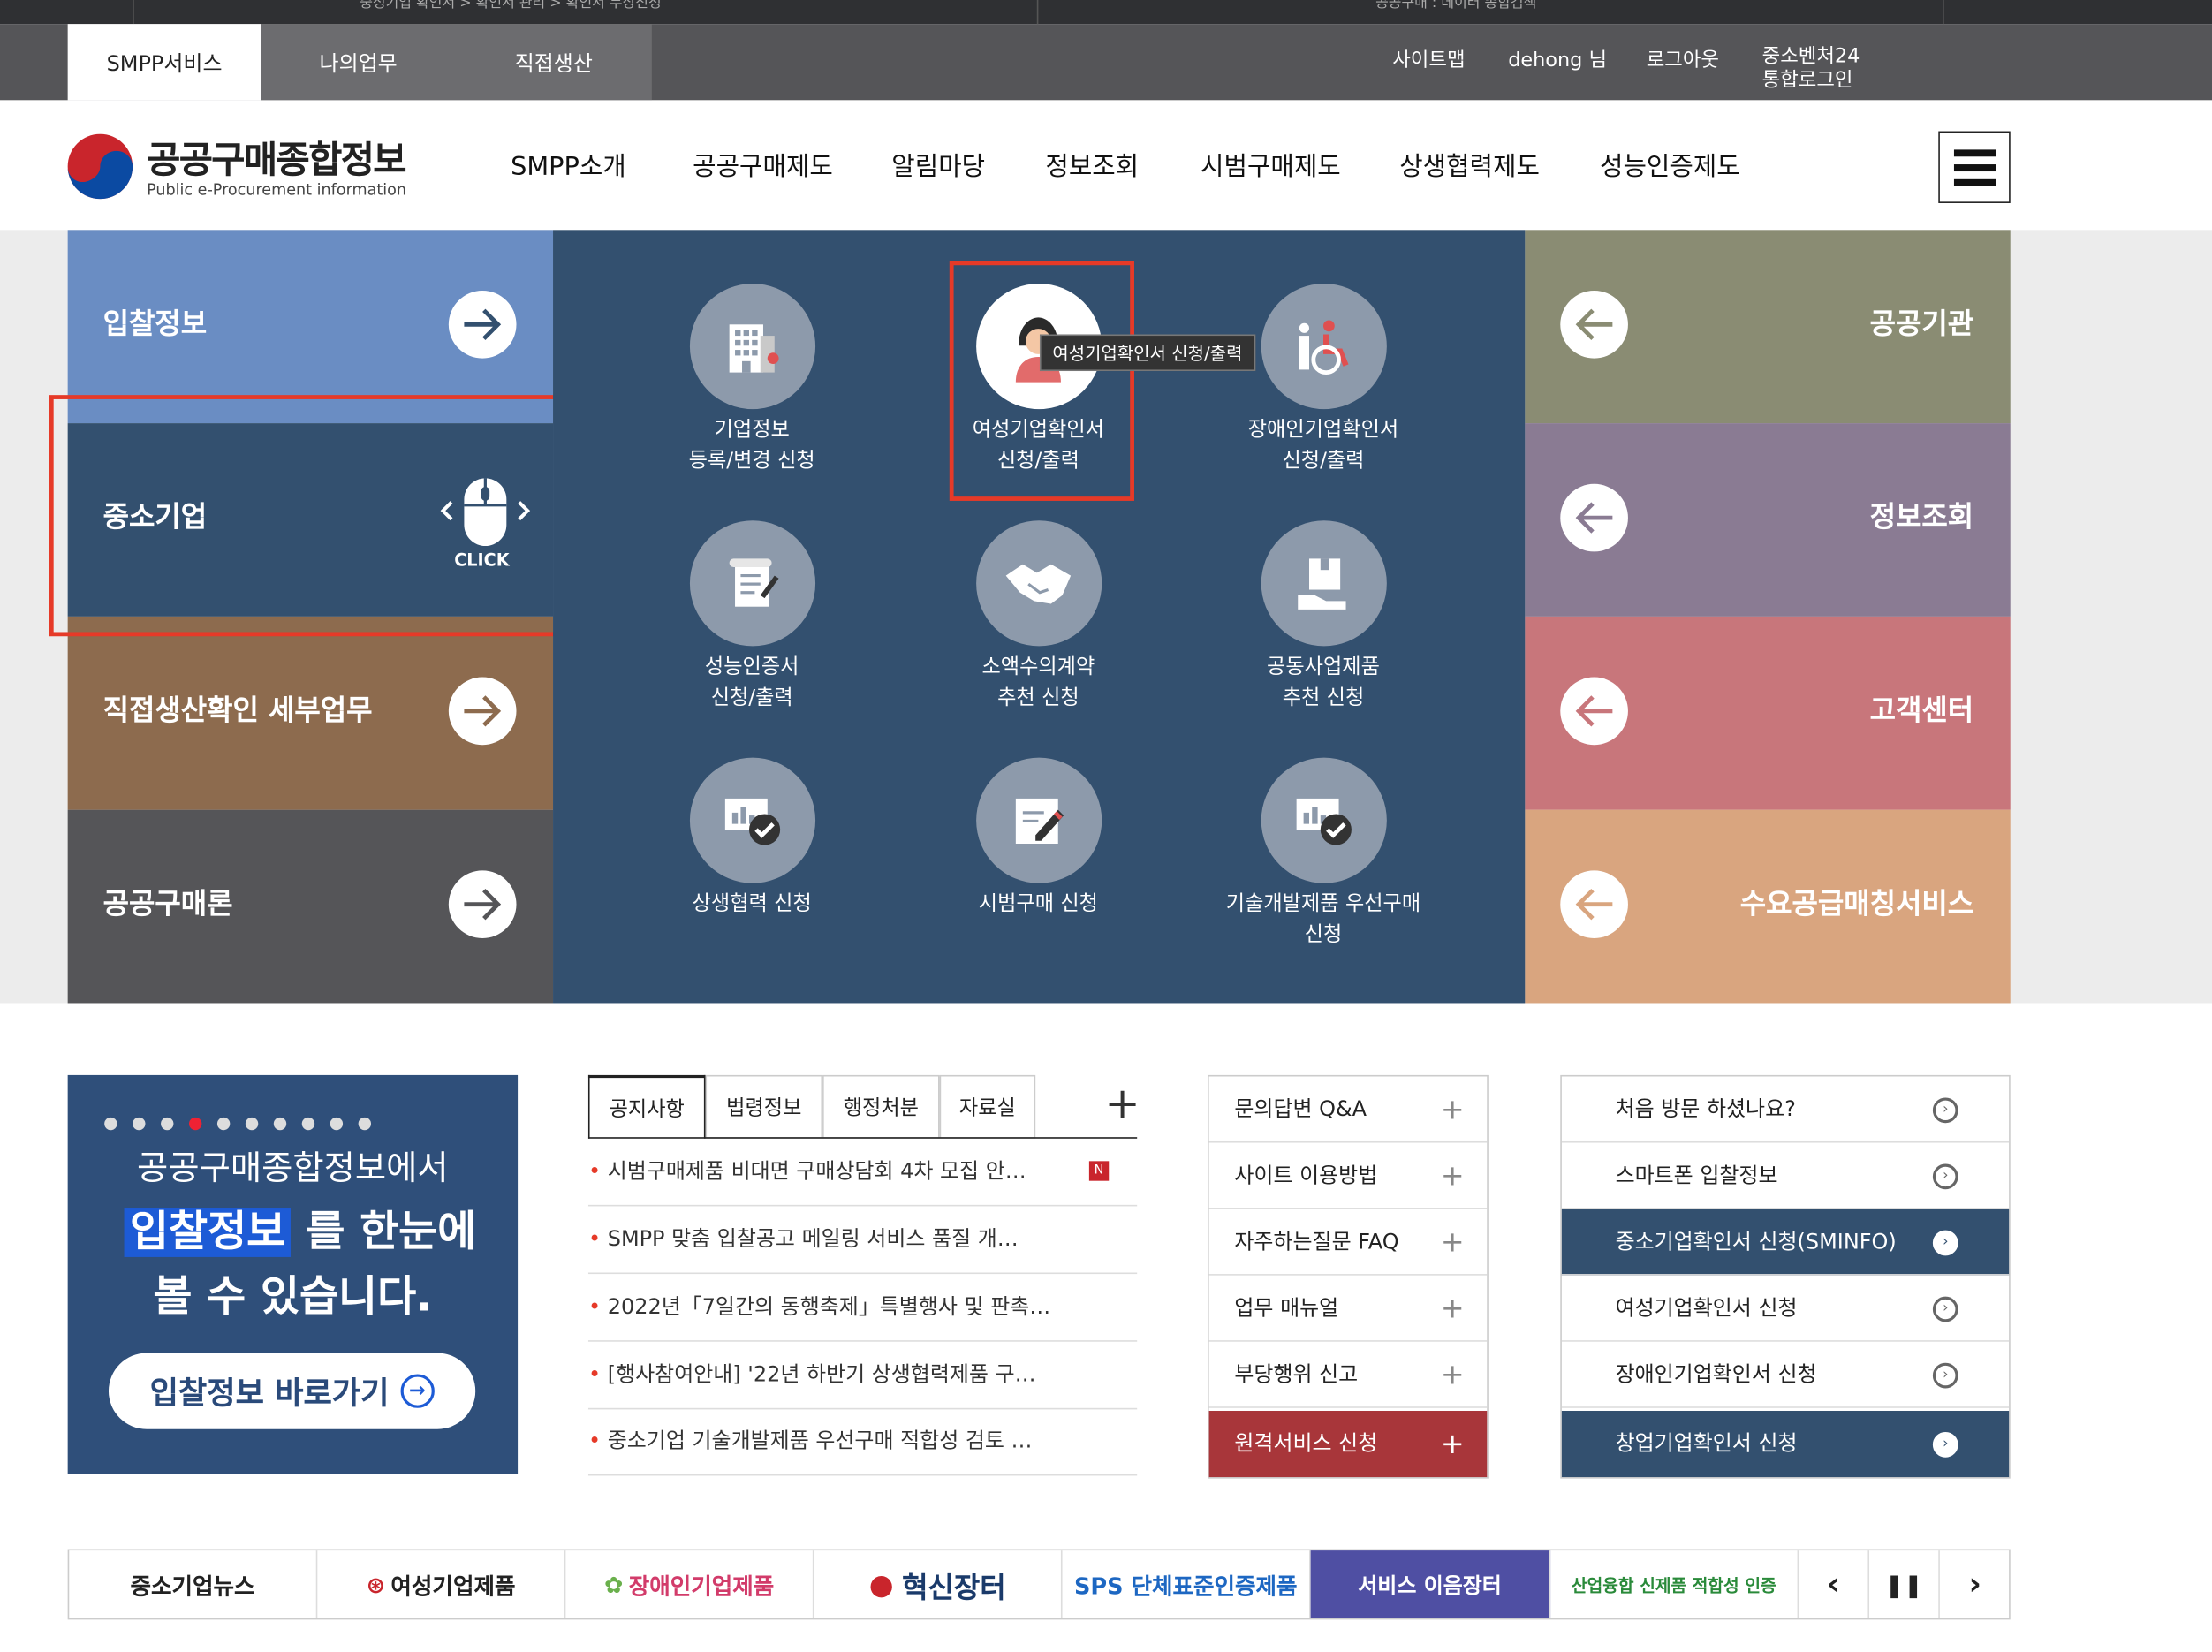  What do you see at coordinates (764, 1106) in the screenshot?
I see `tab-law-info: 법령정보` at bounding box center [764, 1106].